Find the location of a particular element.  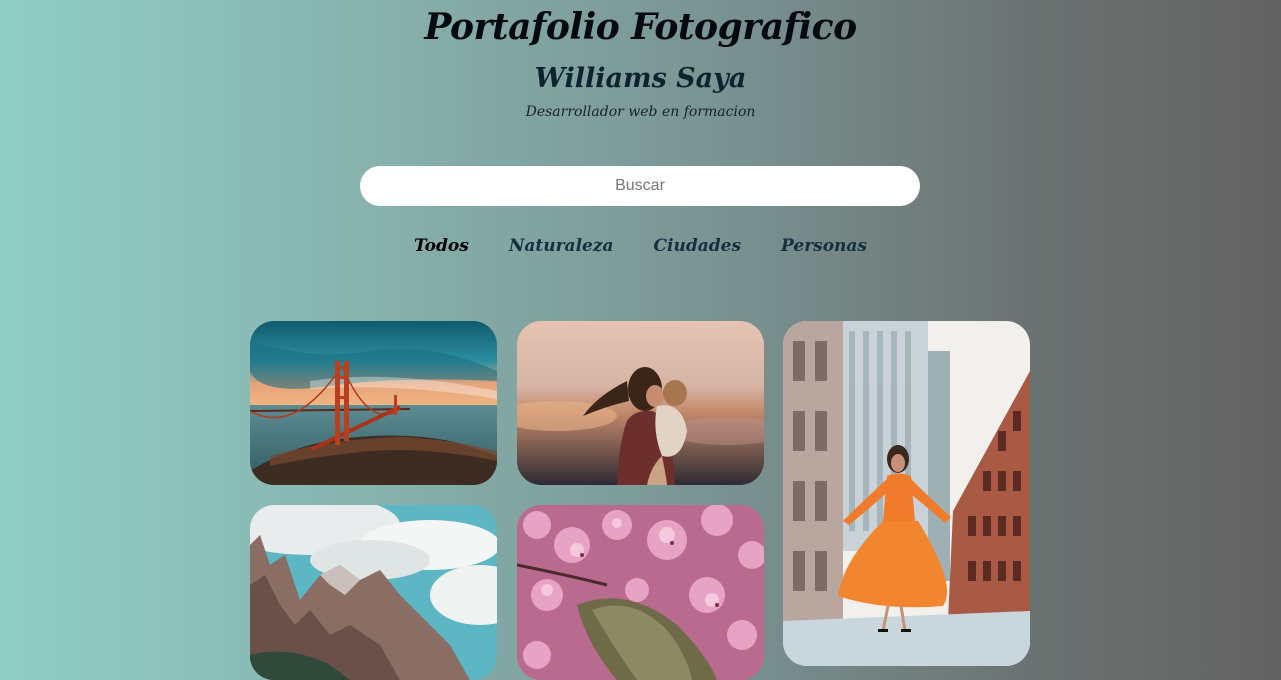

category-nav: Todos Naturaleza Ciudades Personas is located at coordinates (640, 246).